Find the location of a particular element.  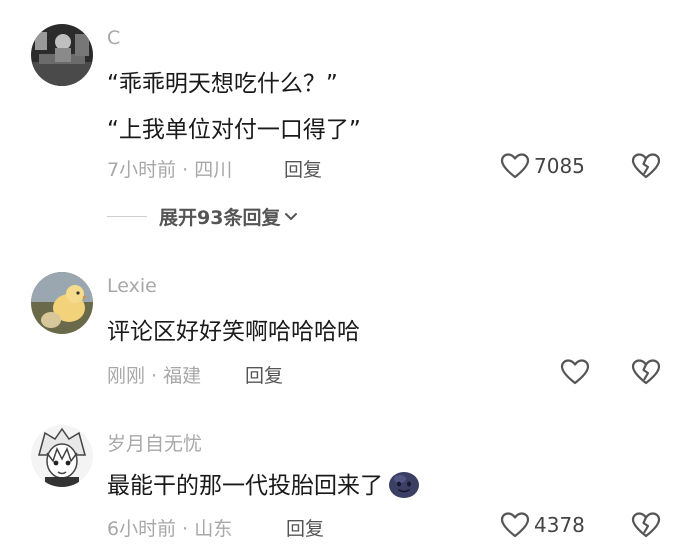

expand-replies-label: 展开93条回复 is located at coordinates (220, 218).